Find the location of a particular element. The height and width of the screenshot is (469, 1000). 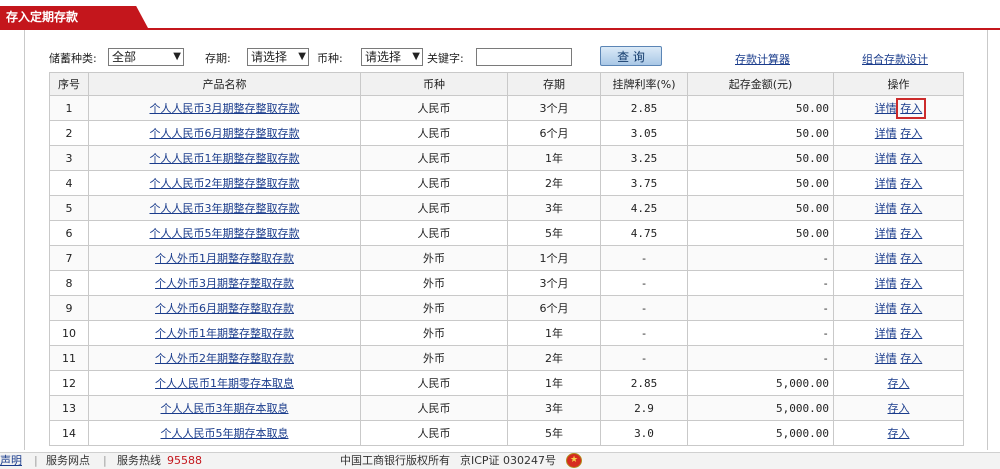

table-row: 7 个人外币1月期整存整取存款 外币 1个月 - - 详情 存入 is located at coordinates (506, 258).